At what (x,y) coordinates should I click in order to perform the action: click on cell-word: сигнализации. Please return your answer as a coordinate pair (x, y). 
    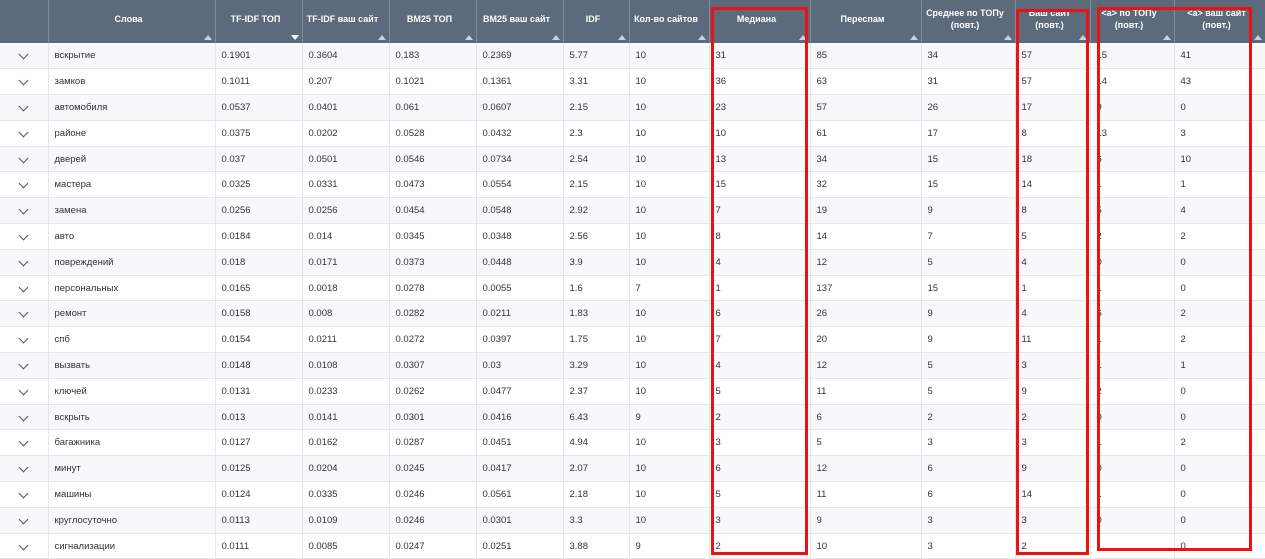
    Looking at the image, I should click on (132, 546).